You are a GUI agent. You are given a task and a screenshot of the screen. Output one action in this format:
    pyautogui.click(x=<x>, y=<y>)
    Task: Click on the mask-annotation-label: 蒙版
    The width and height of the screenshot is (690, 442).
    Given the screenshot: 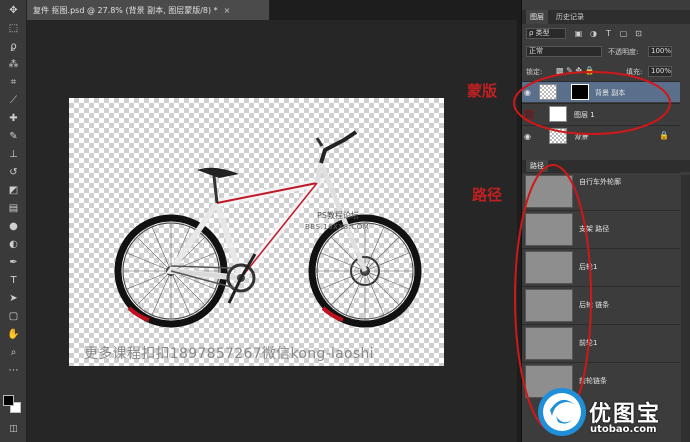 What is the action you would take?
    pyautogui.click(x=482, y=91)
    